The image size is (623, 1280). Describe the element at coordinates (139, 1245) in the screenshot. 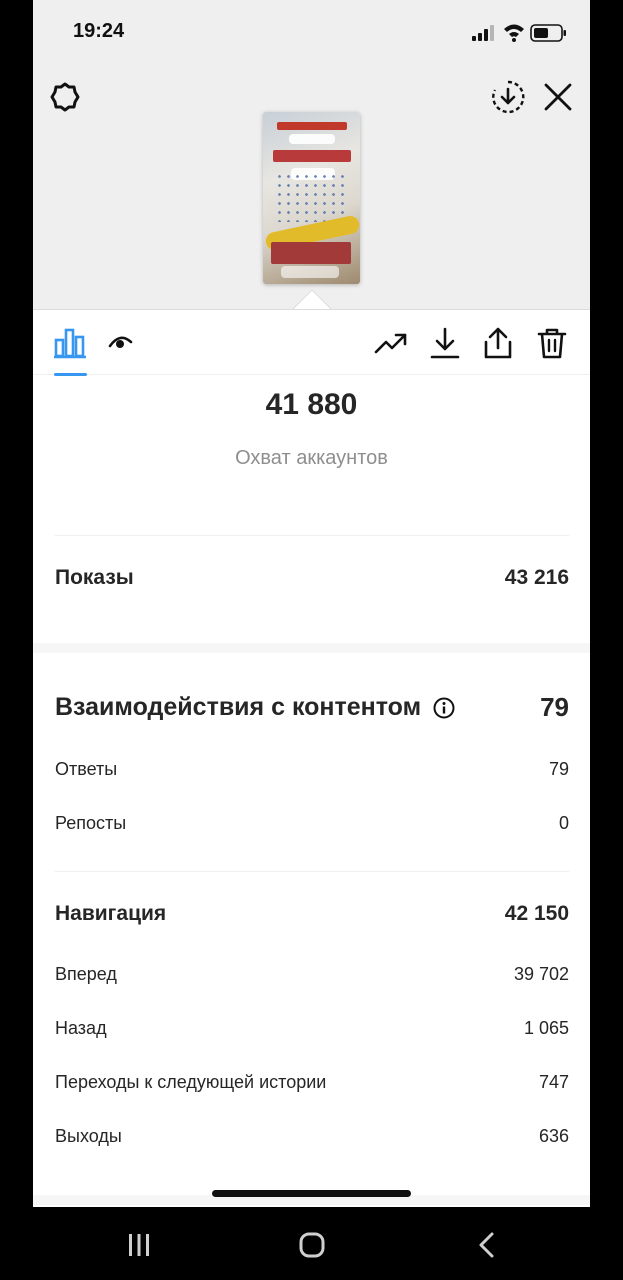

I see `recents-icon` at that location.